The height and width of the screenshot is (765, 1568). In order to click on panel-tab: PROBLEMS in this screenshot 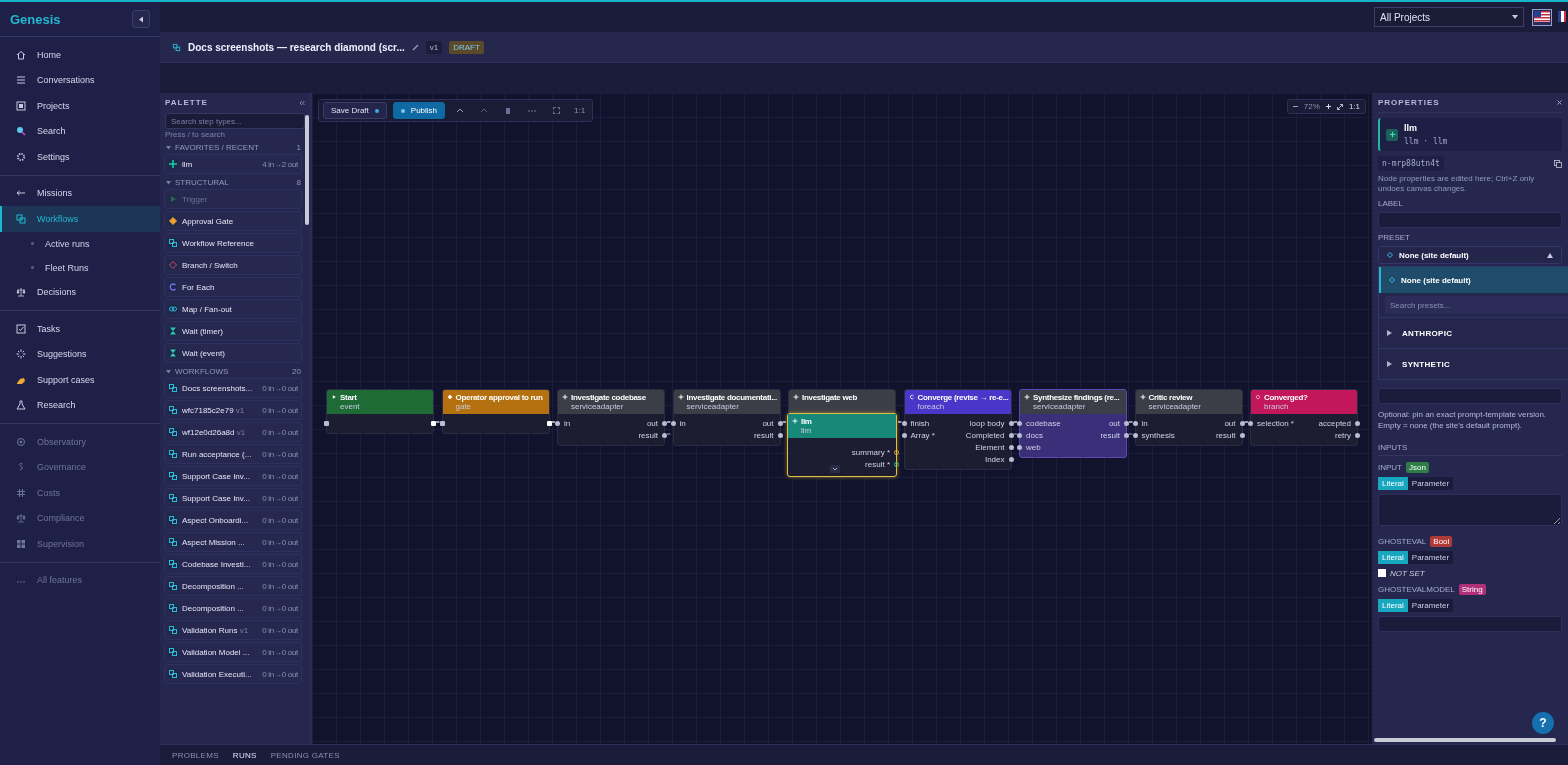, I will do `click(195, 755)`.